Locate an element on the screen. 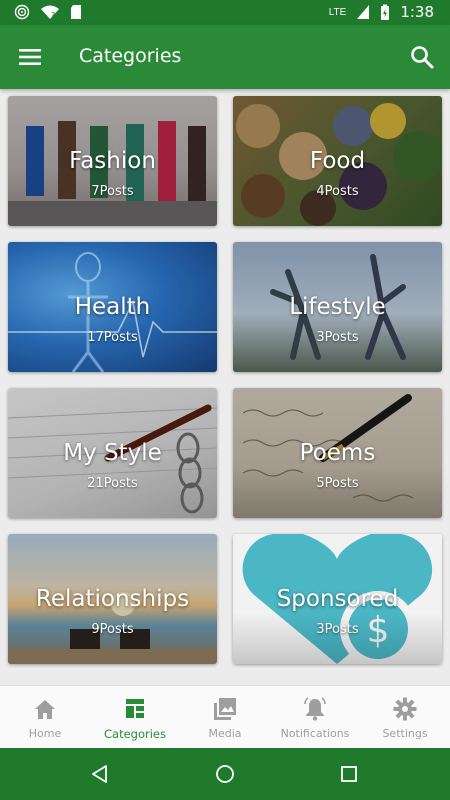 This screenshot has width=450, height=800. nav-home: Home is located at coordinates (45, 717).